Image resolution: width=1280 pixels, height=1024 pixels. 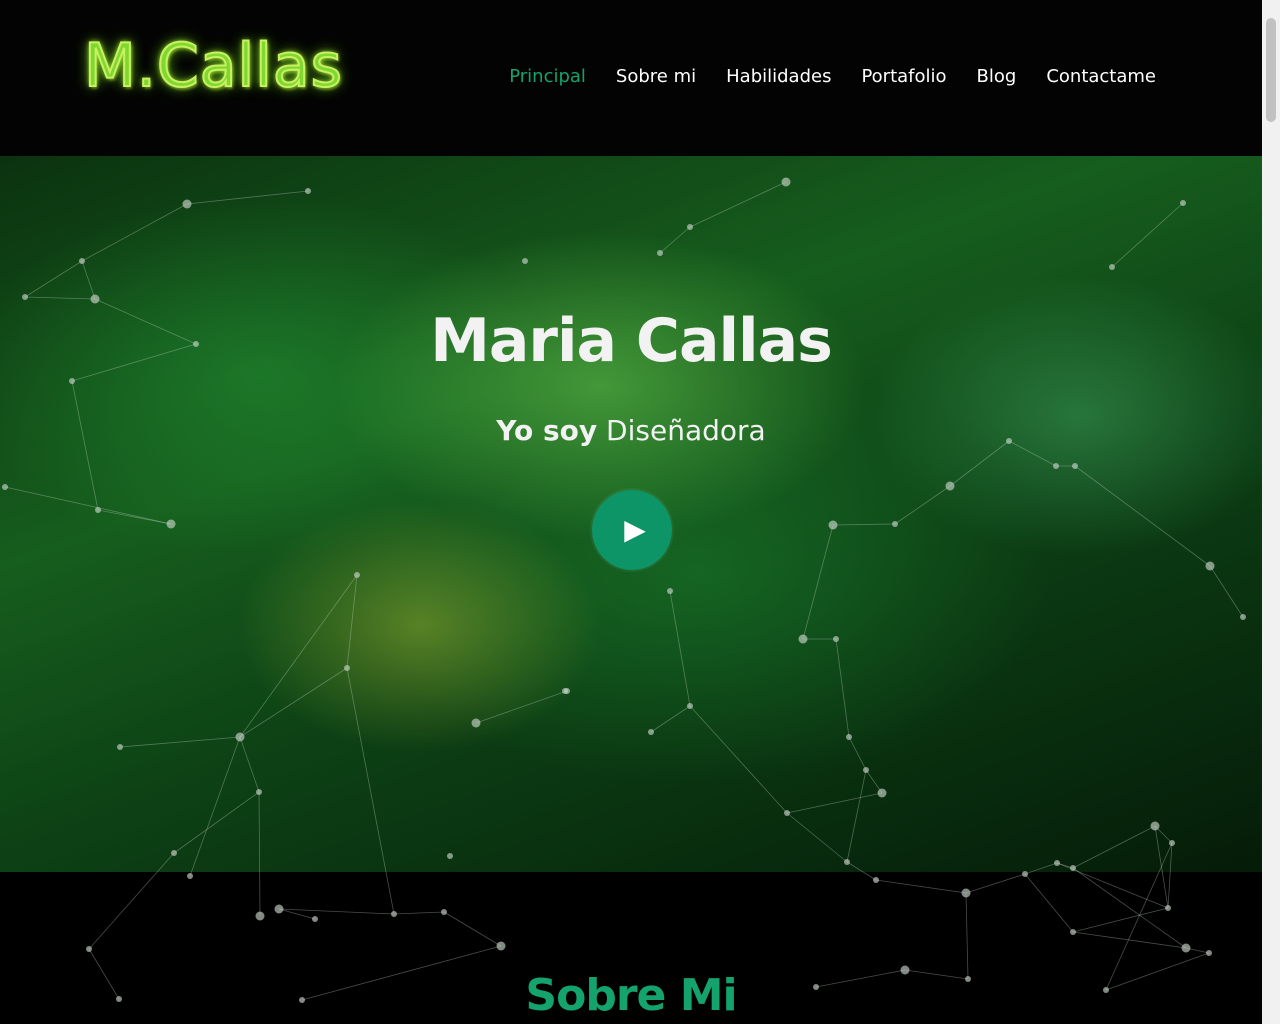 I want to click on play-button: ▶, so click(x=632, y=530).